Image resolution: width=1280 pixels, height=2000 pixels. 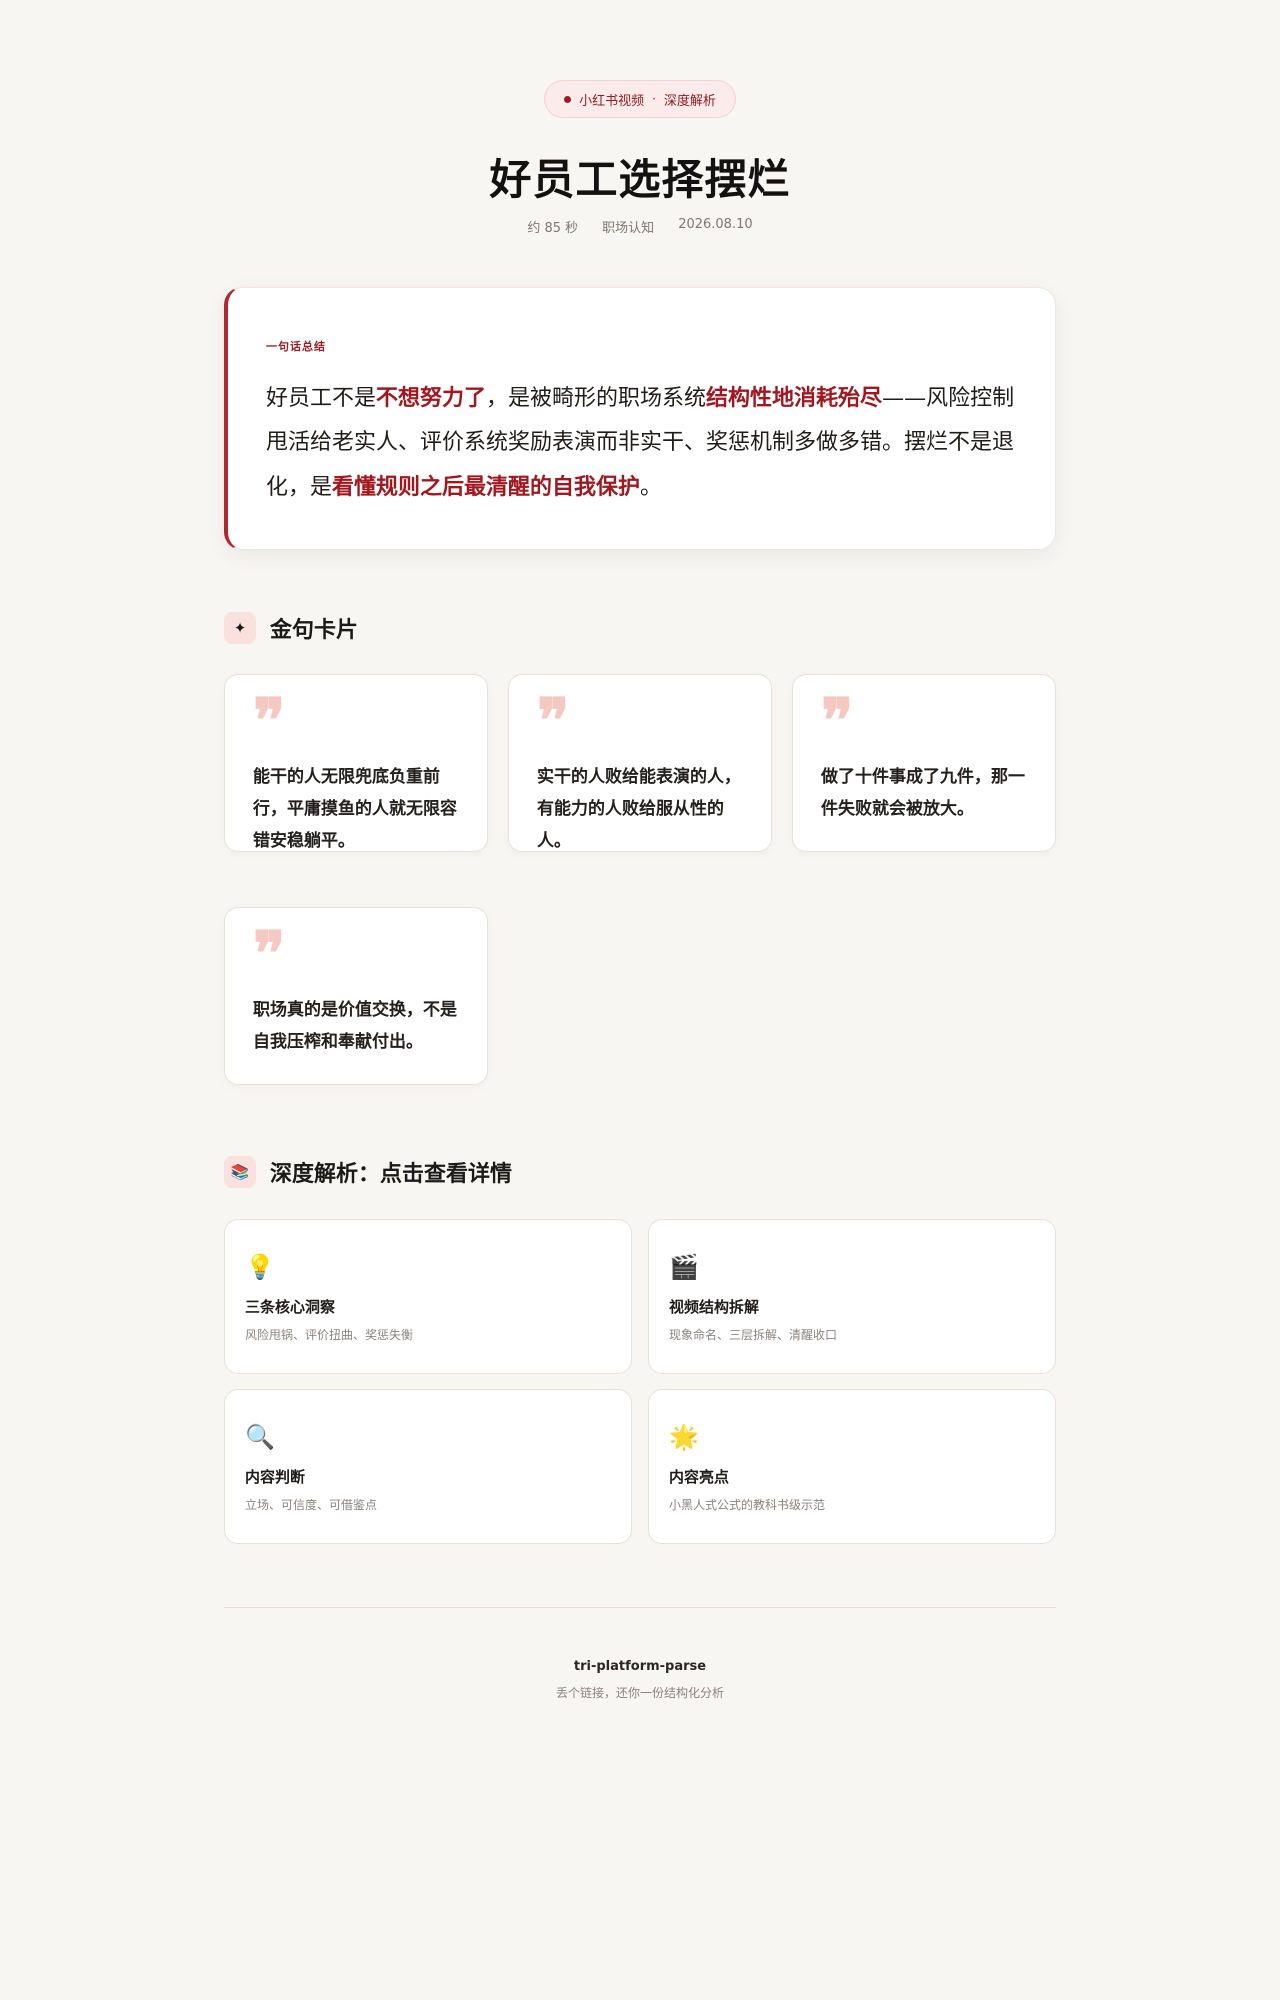 I want to click on quote-card: ❞ 职场真的是价值交换，不是自我压榨和奉献付出。, so click(x=356, y=996).